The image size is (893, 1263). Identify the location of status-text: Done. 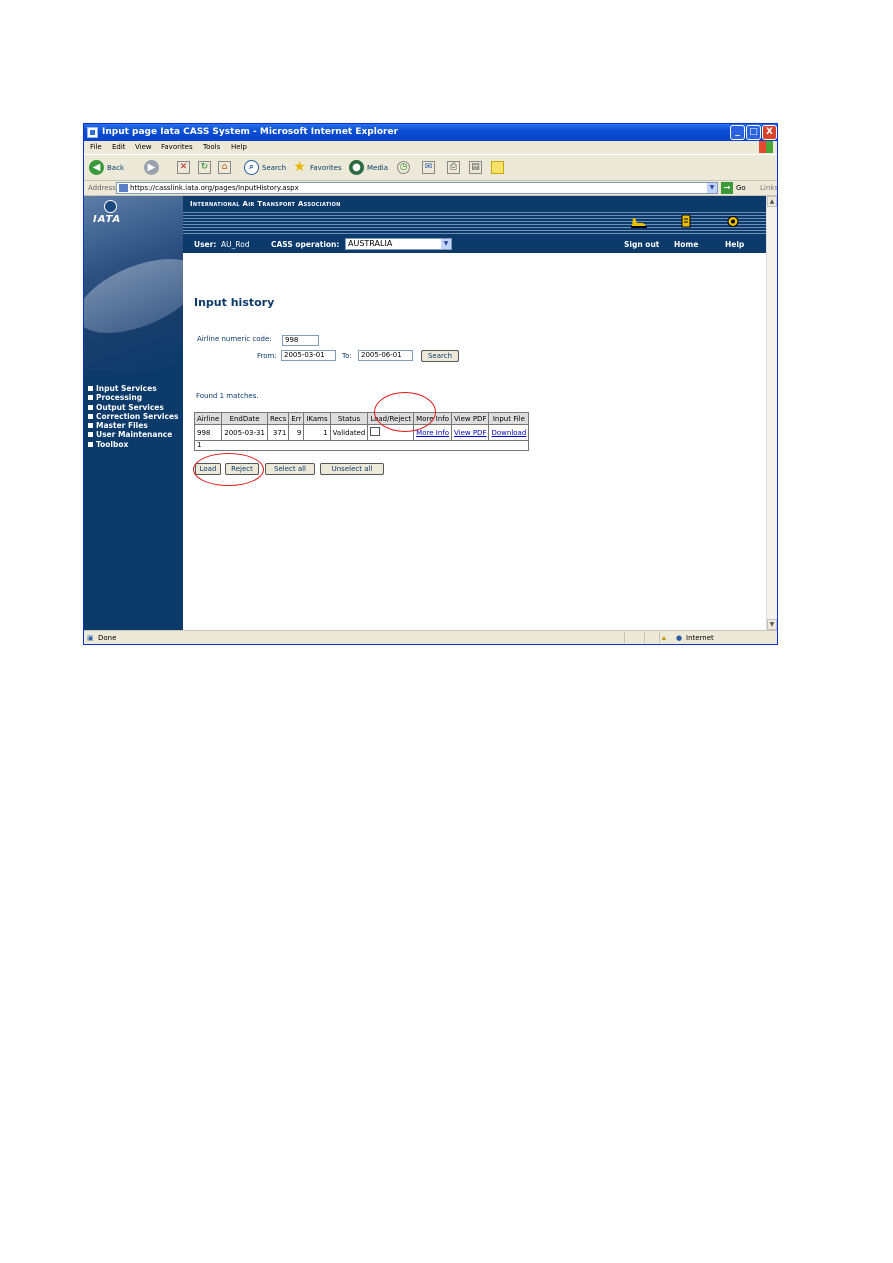
(107, 638).